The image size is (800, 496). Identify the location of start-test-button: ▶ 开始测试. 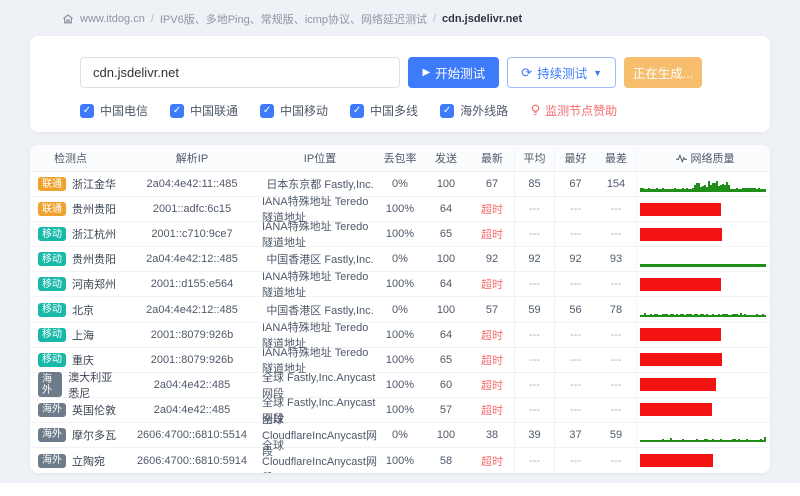
(454, 72).